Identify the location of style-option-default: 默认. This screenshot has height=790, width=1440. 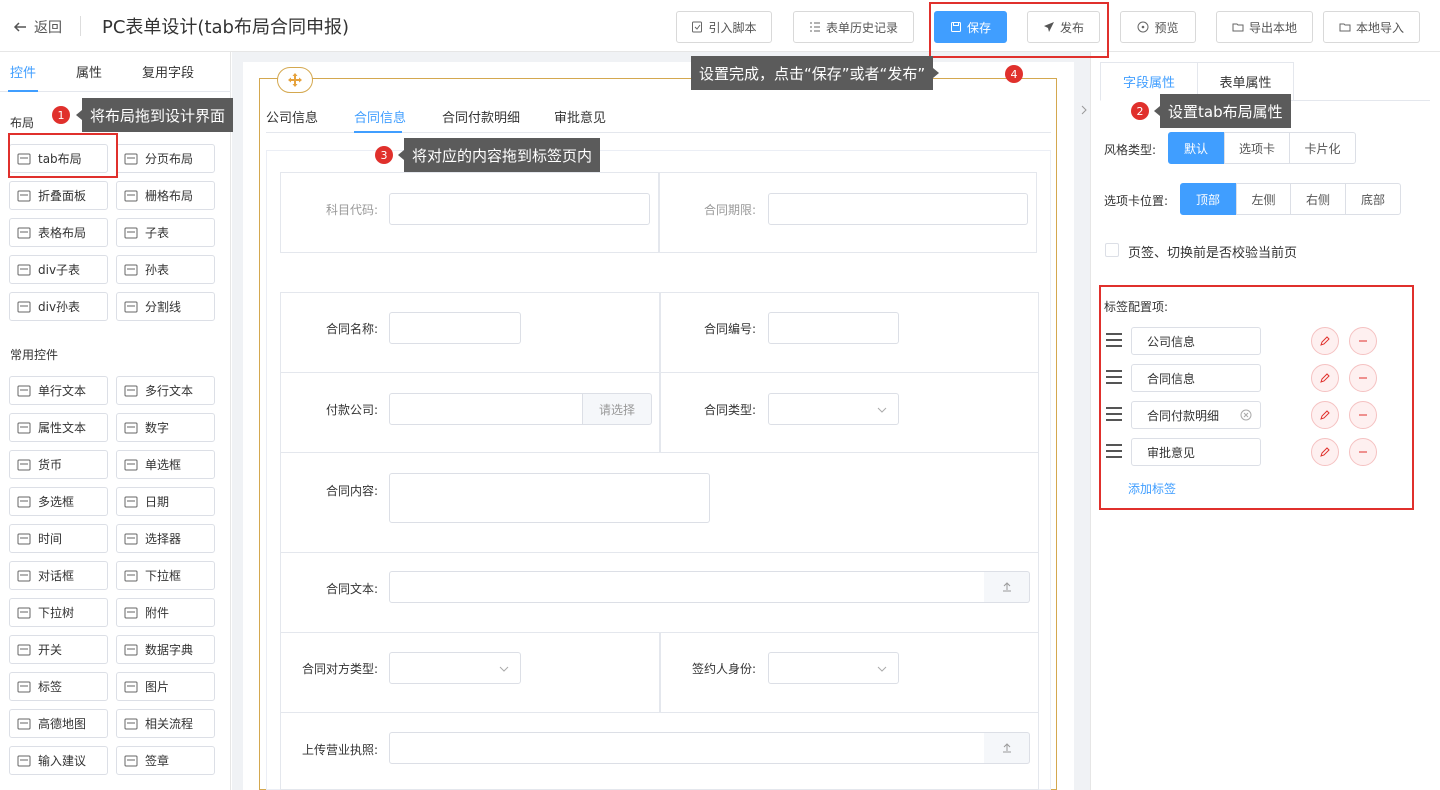
(1196, 148).